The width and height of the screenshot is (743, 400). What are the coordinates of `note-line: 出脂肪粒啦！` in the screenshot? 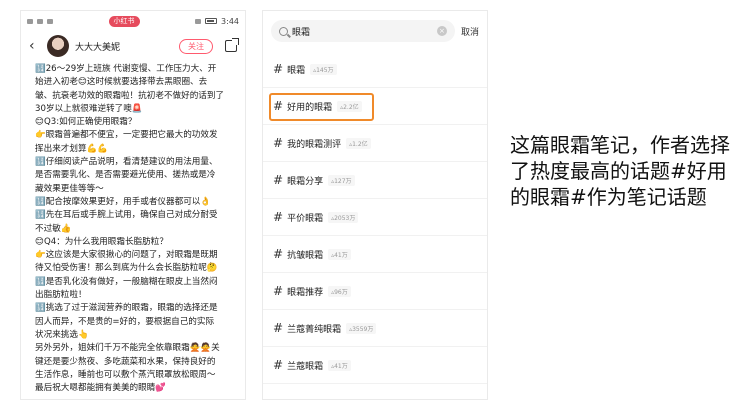 It's located at (61, 295).